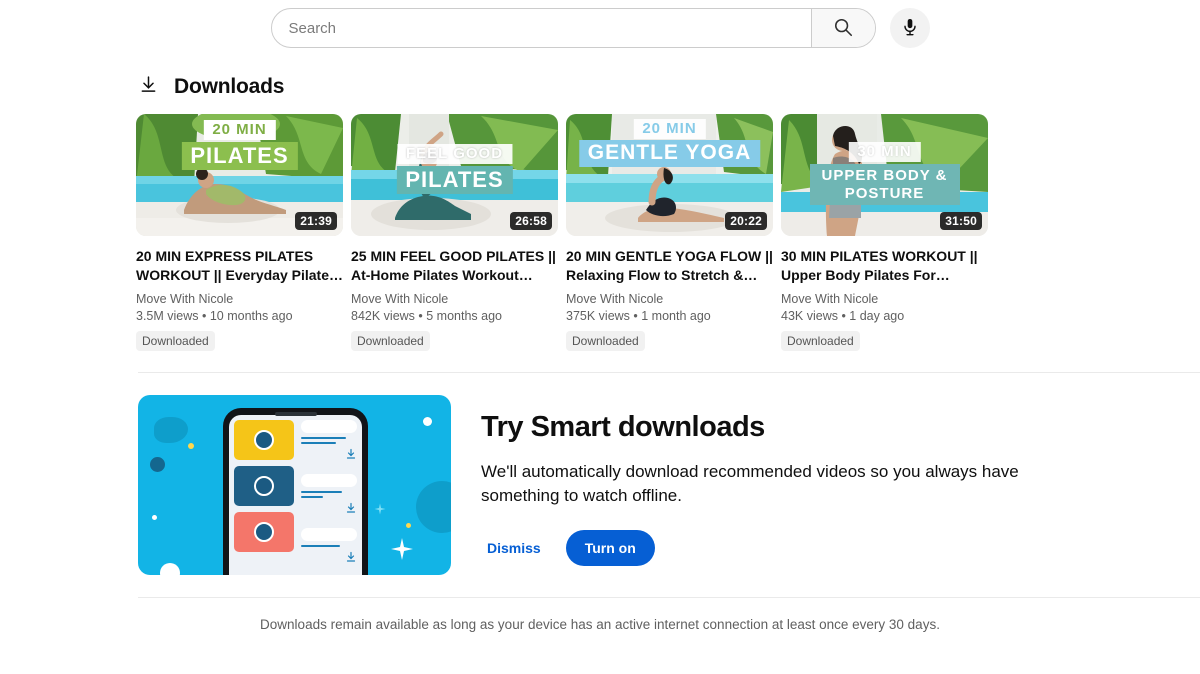  I want to click on video-thumbnail: 20 MIN GENTLE YOGA 20:22, so click(669, 175).